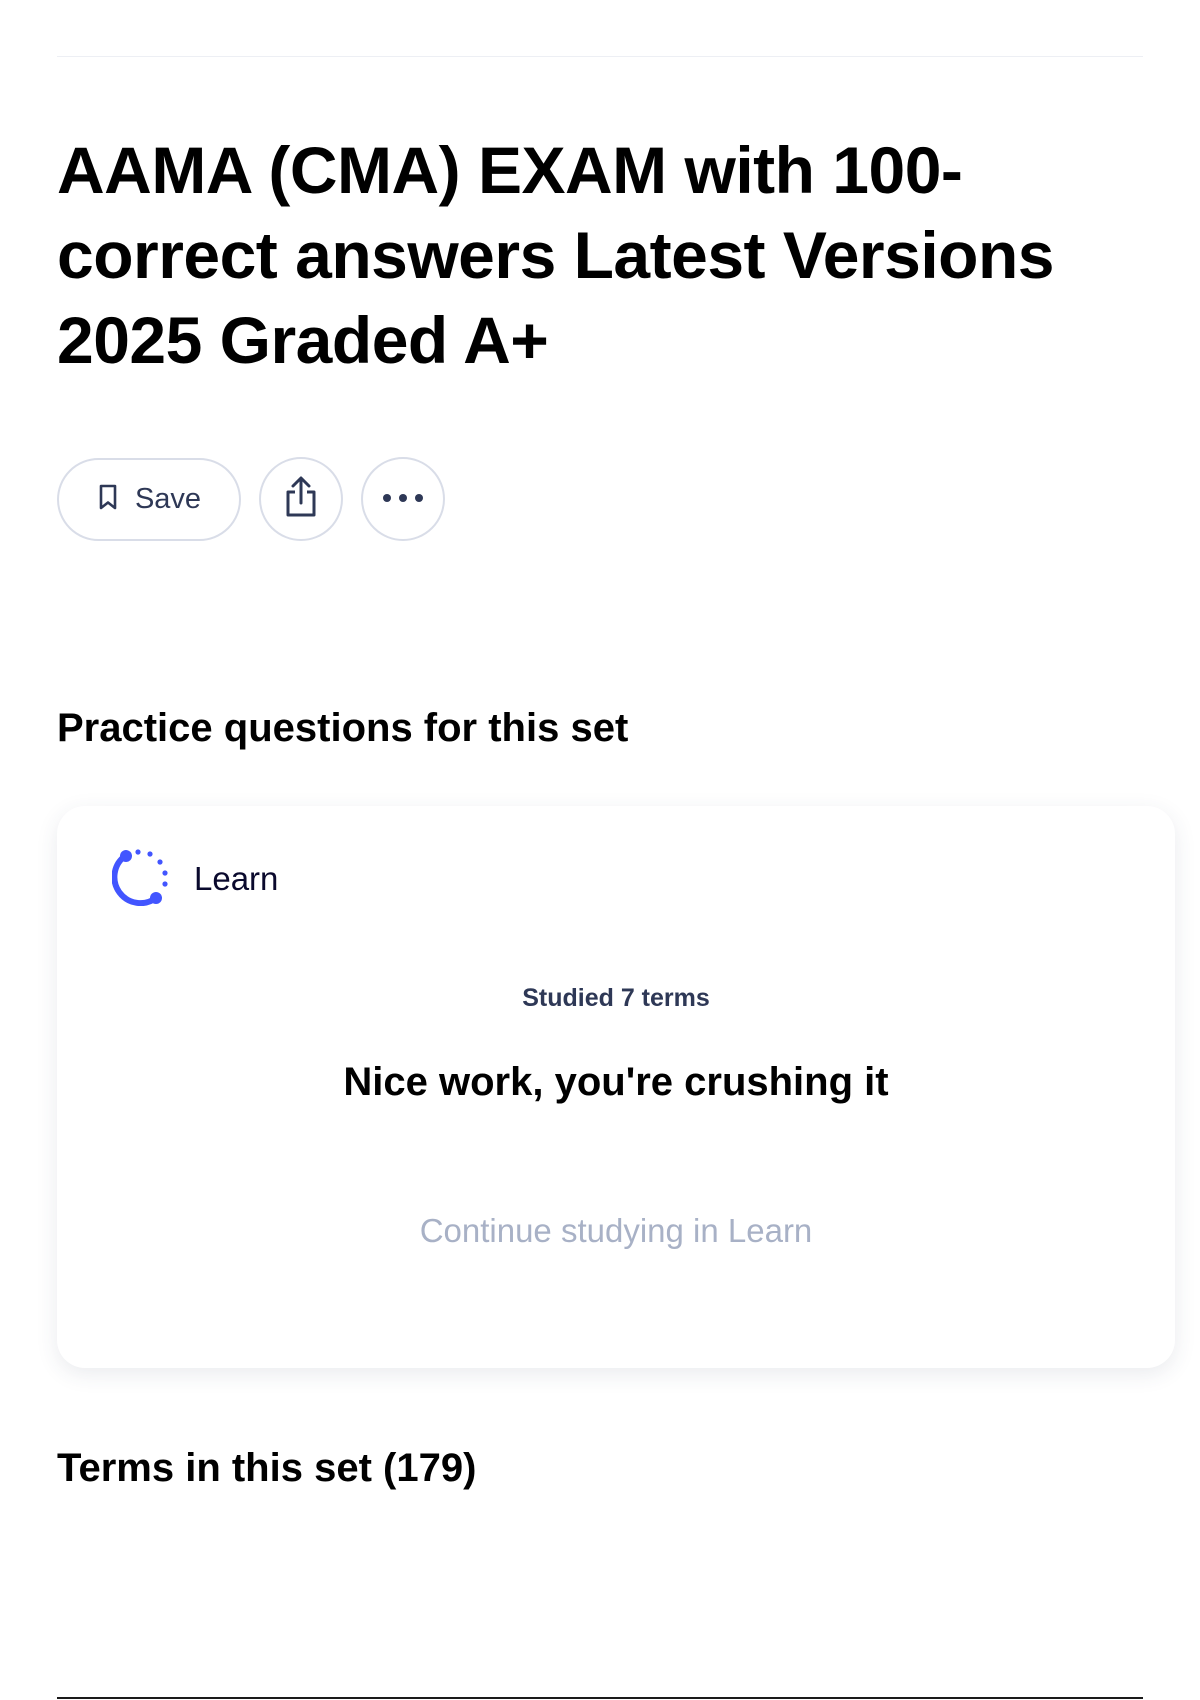 The image size is (1200, 1700). What do you see at coordinates (267, 1468) in the screenshot?
I see `terms-heading: Terms in this set (179)` at bounding box center [267, 1468].